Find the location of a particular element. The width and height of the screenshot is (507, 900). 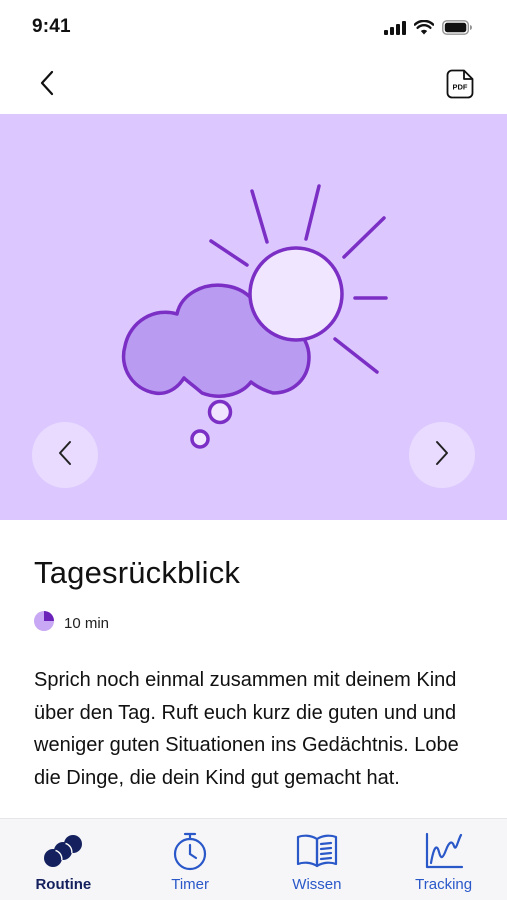

chevron-right-icon is located at coordinates (442, 455).